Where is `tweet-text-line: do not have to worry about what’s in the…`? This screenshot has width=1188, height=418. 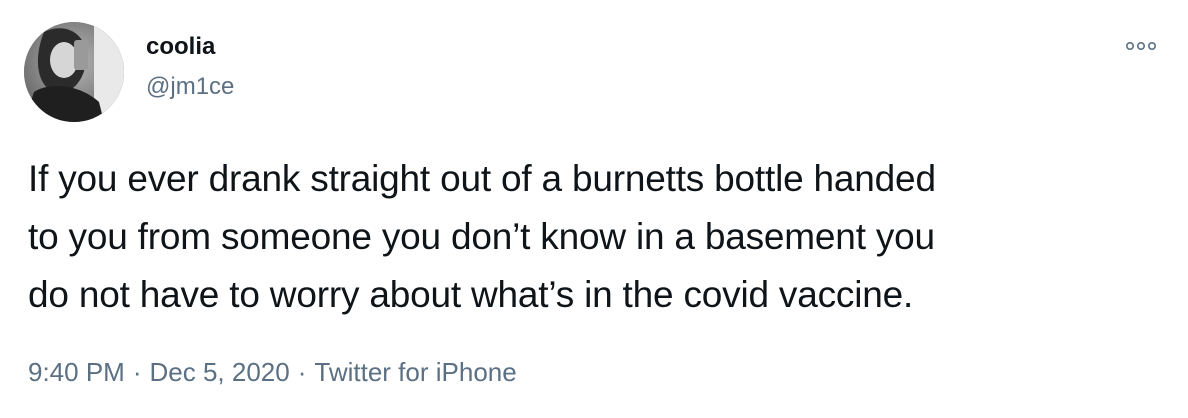 tweet-text-line: do not have to worry about what’s in the… is located at coordinates (471, 294).